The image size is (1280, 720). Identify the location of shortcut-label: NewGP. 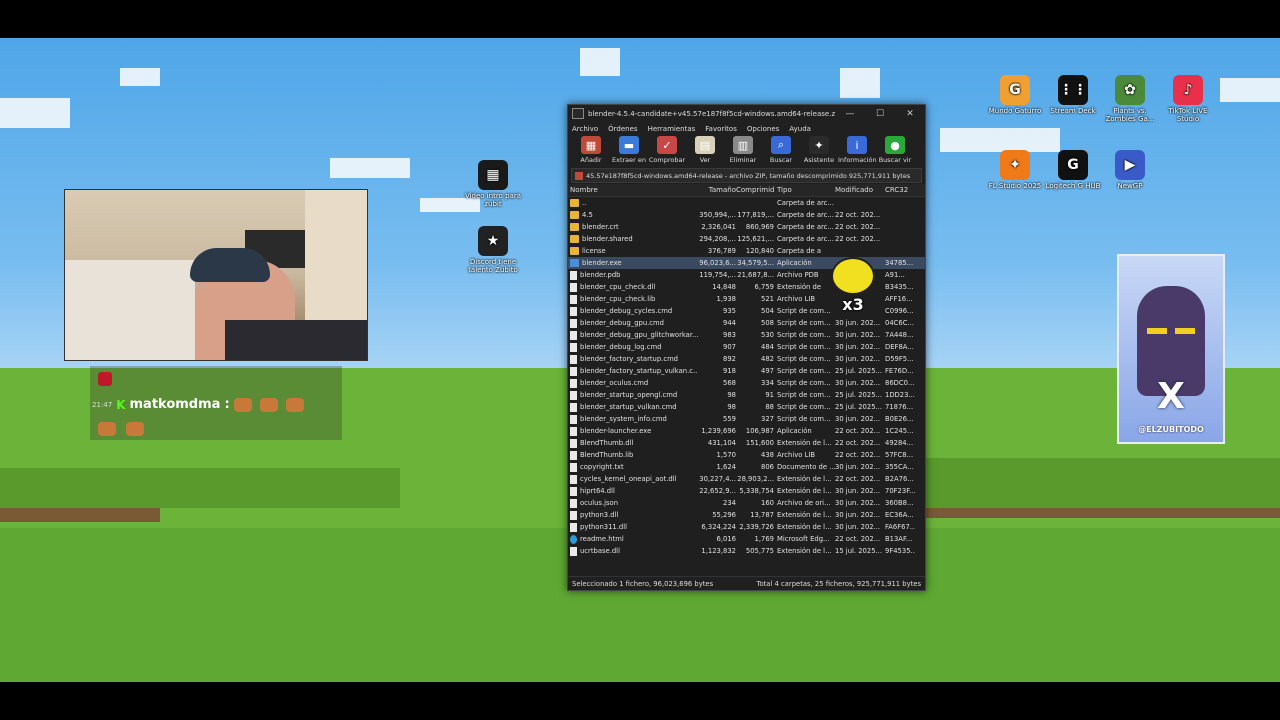
(1130, 186).